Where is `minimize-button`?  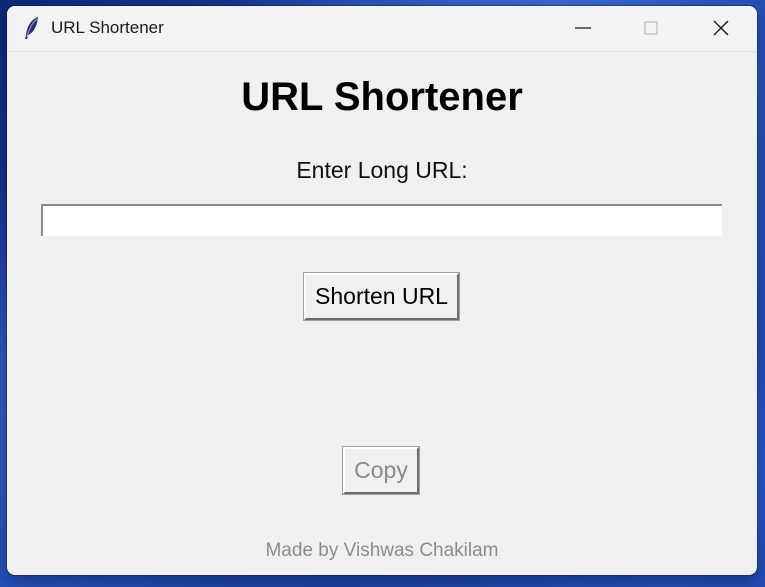 minimize-button is located at coordinates (583, 28).